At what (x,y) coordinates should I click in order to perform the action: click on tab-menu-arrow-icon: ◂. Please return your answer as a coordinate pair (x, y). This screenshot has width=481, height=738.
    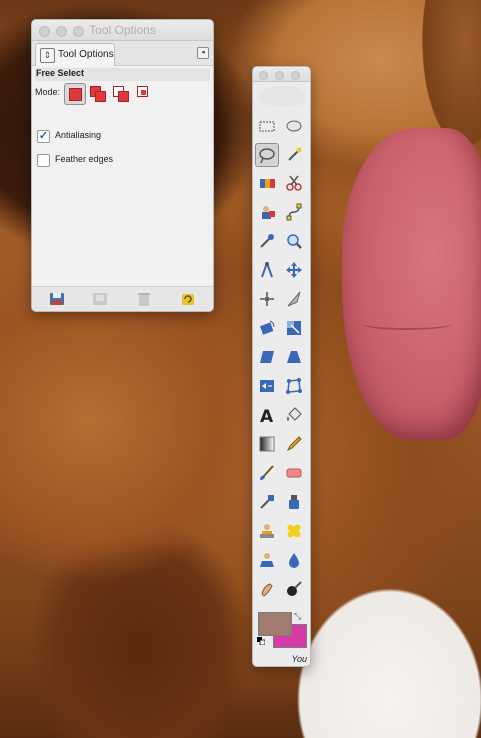
    Looking at the image, I should click on (203, 53).